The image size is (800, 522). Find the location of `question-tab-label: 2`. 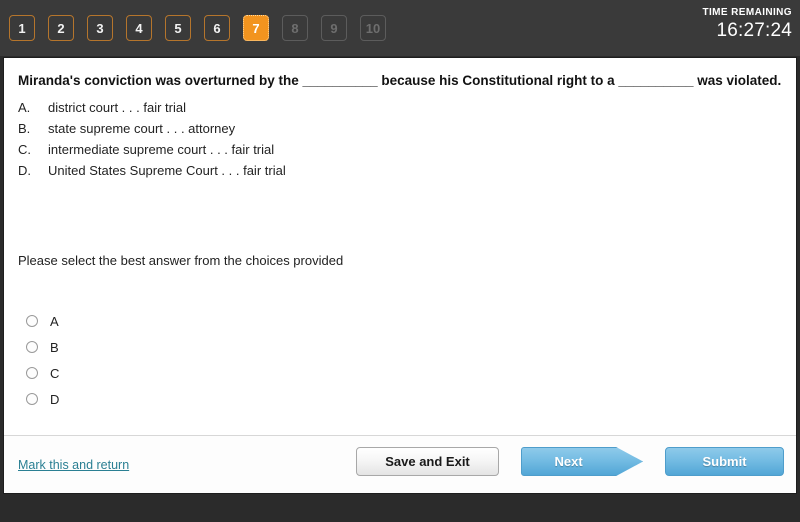

question-tab-label: 2 is located at coordinates (61, 28).